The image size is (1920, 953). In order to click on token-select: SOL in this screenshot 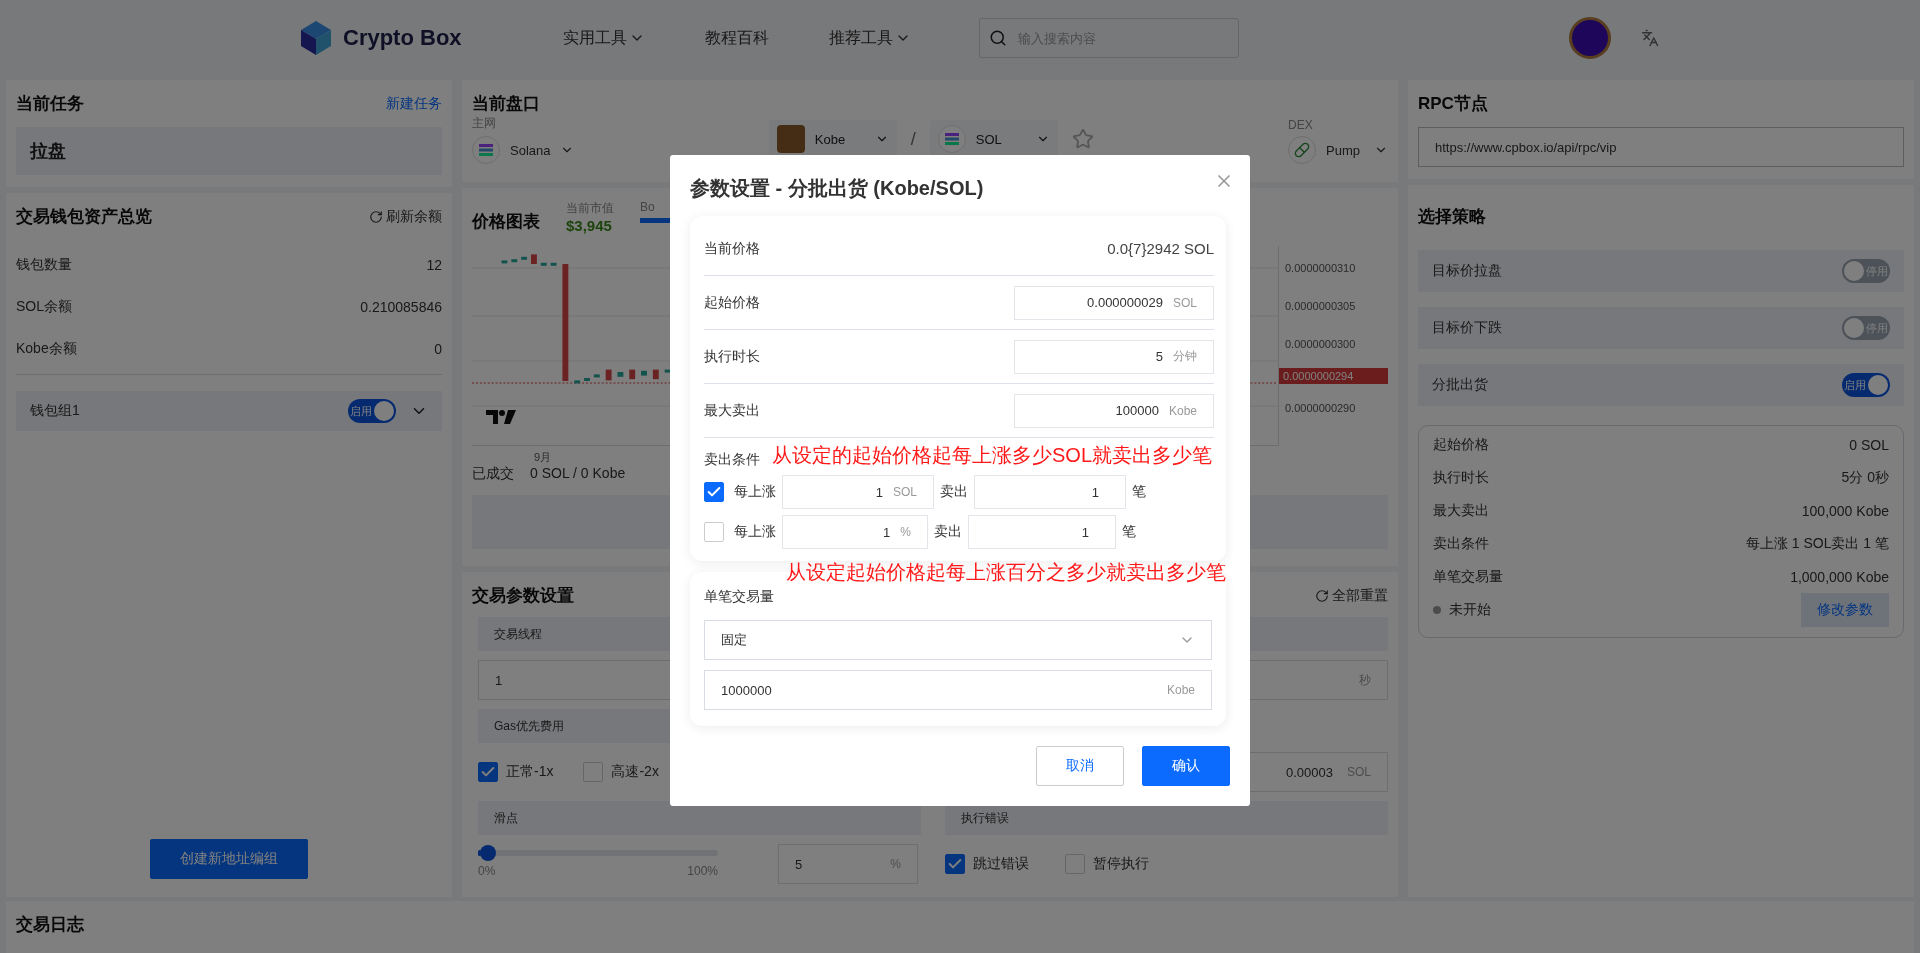, I will do `click(993, 139)`.